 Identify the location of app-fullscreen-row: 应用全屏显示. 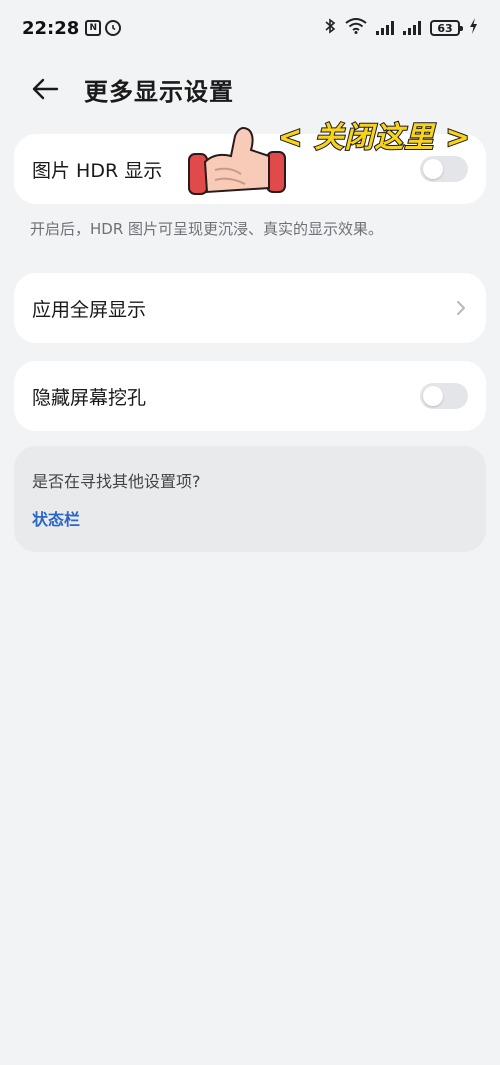
(250, 308).